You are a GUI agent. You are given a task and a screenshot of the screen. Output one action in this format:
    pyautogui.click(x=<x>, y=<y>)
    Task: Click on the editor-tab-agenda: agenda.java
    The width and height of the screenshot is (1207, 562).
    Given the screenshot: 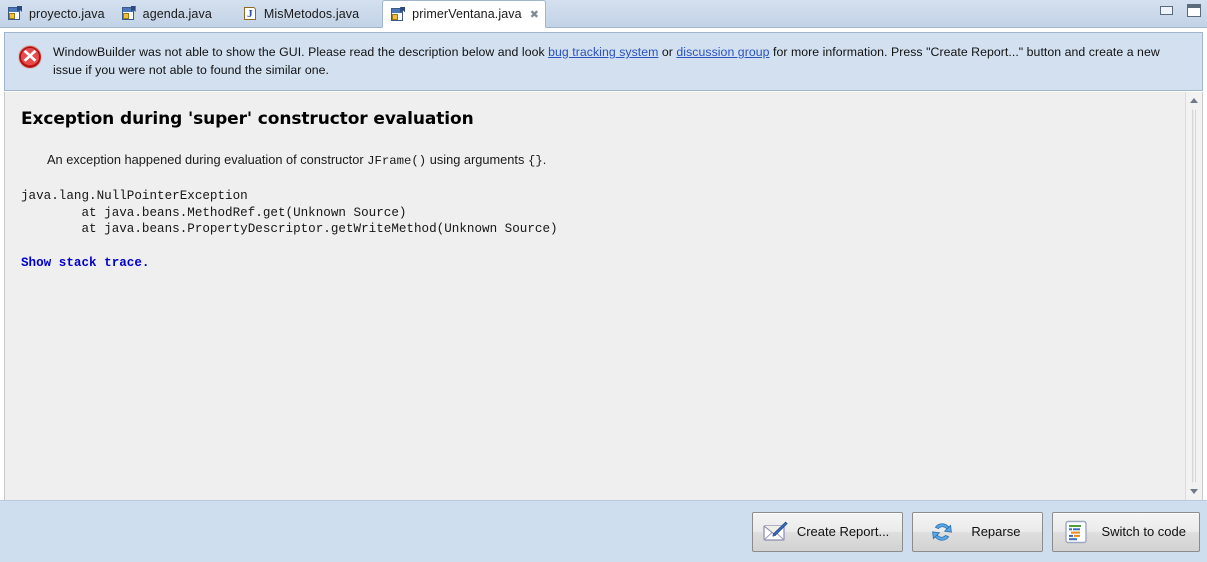 What is the action you would take?
    pyautogui.click(x=167, y=13)
    